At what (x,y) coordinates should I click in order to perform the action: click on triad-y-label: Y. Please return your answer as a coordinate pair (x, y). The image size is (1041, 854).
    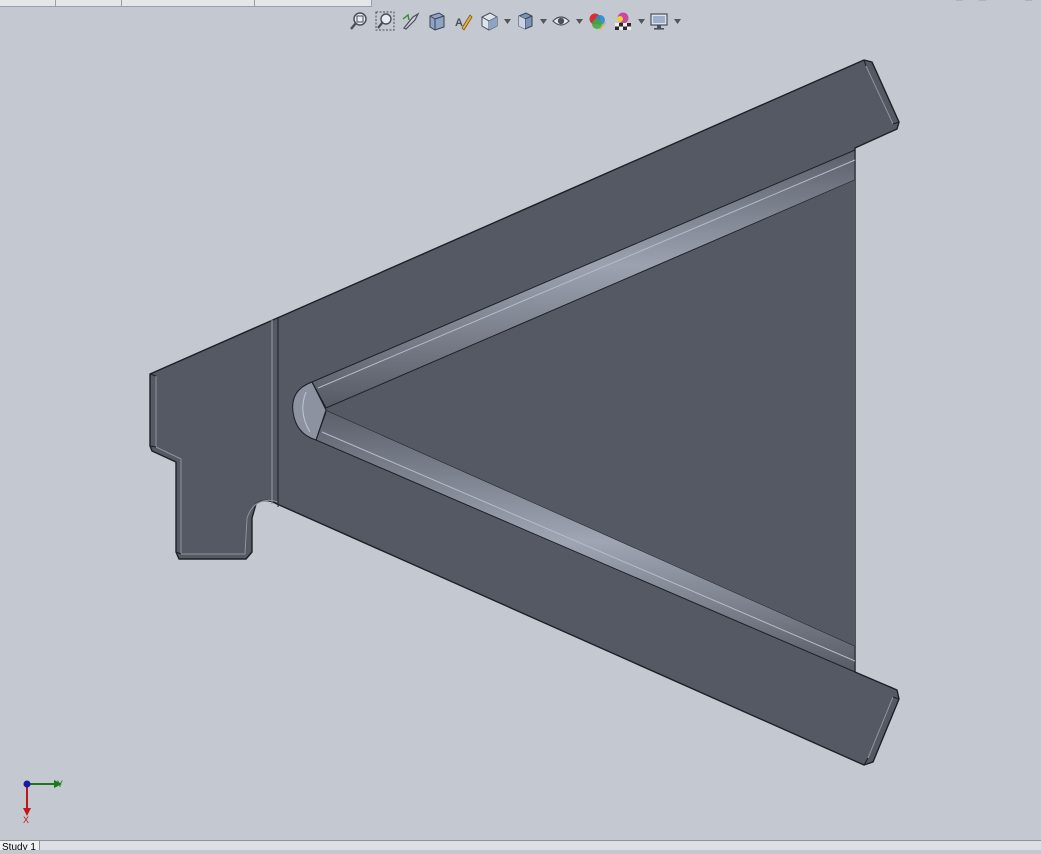
    Looking at the image, I should click on (60, 784).